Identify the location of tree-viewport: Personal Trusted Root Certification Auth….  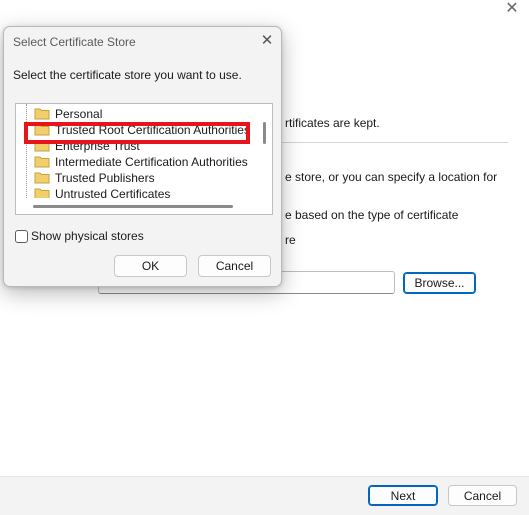
(136, 151).